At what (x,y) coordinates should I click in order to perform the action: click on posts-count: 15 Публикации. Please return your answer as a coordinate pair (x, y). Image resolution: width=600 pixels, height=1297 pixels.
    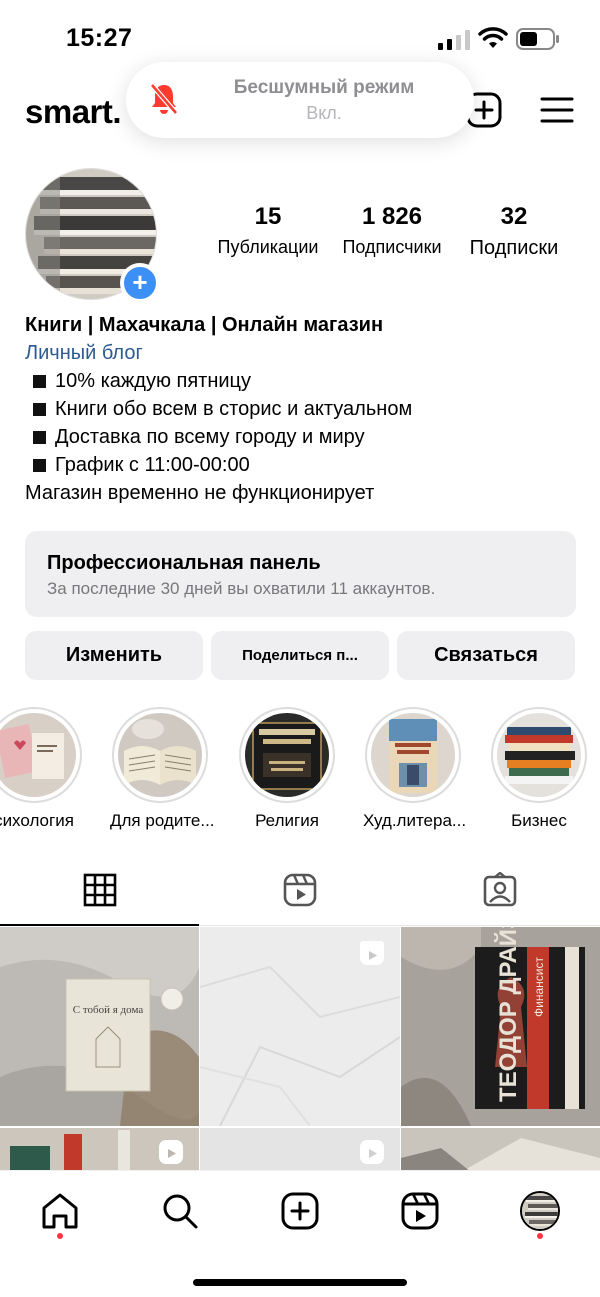
    Looking at the image, I should click on (268, 230).